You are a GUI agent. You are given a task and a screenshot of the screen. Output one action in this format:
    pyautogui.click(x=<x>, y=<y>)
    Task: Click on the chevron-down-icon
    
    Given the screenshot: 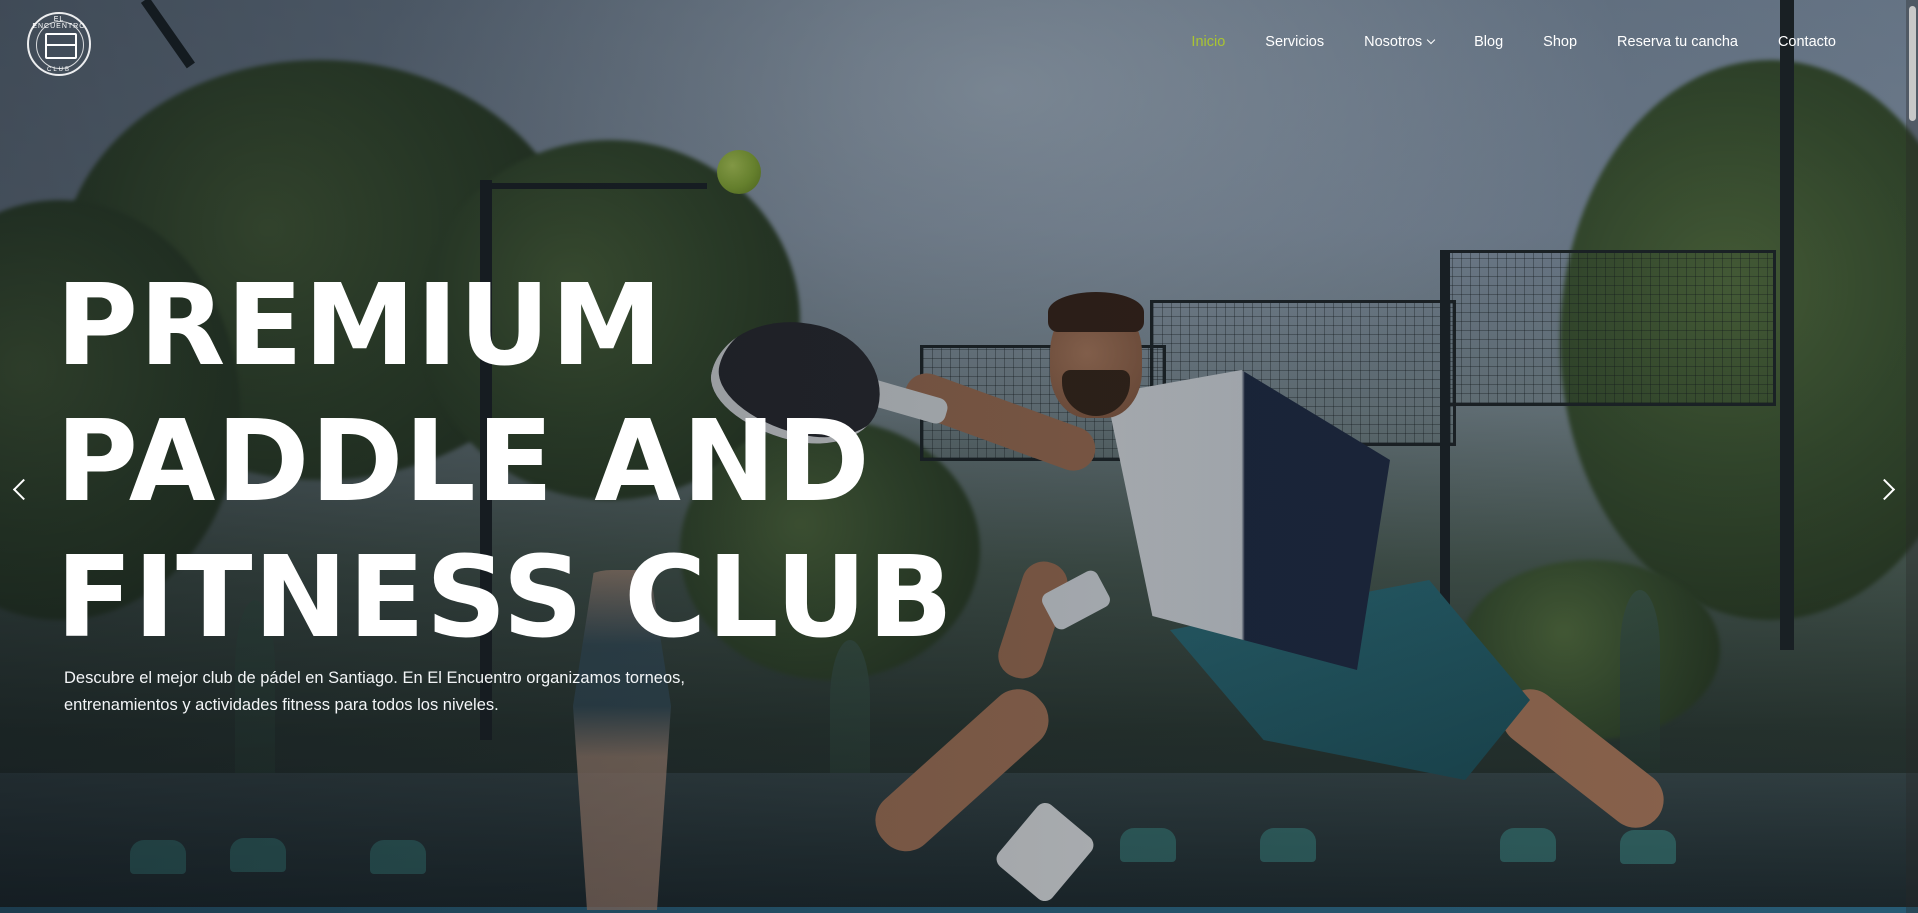 What is the action you would take?
    pyautogui.click(x=1431, y=40)
    